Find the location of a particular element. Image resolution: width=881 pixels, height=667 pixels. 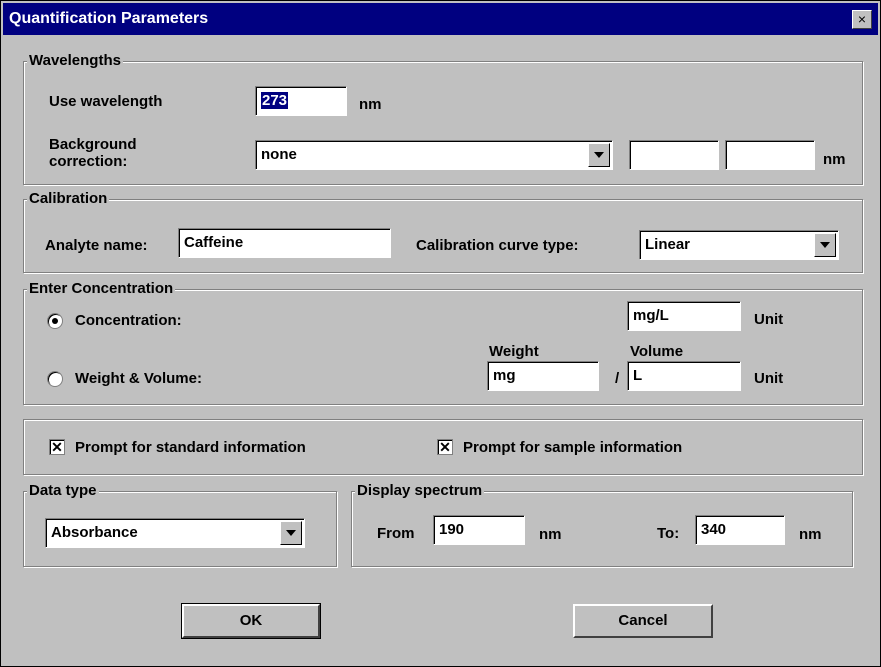

weight-unit-input: mg is located at coordinates (543, 376).